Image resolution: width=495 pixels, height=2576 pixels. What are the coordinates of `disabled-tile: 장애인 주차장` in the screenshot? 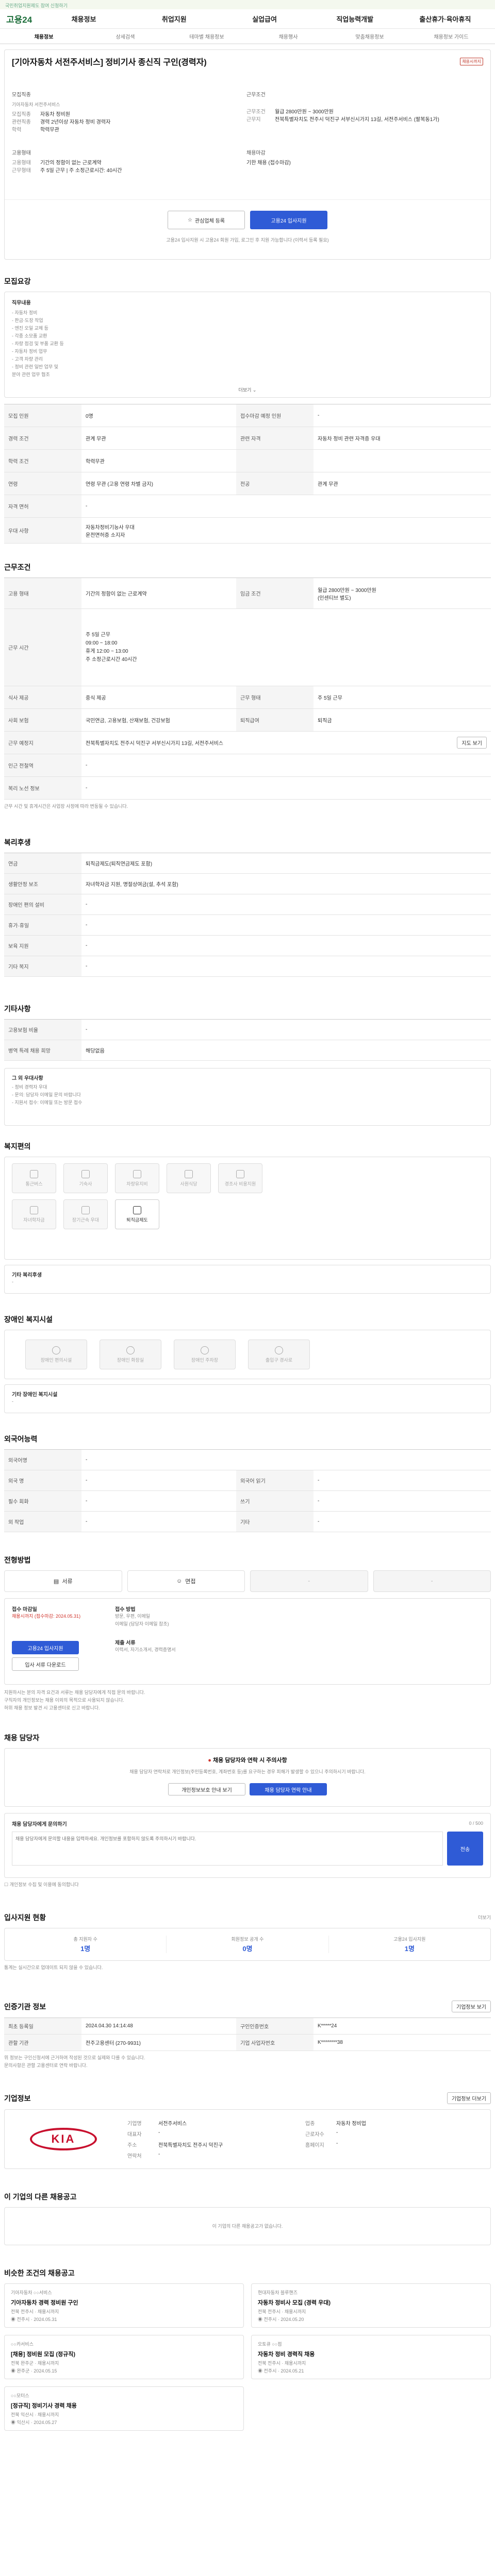 It's located at (205, 1354).